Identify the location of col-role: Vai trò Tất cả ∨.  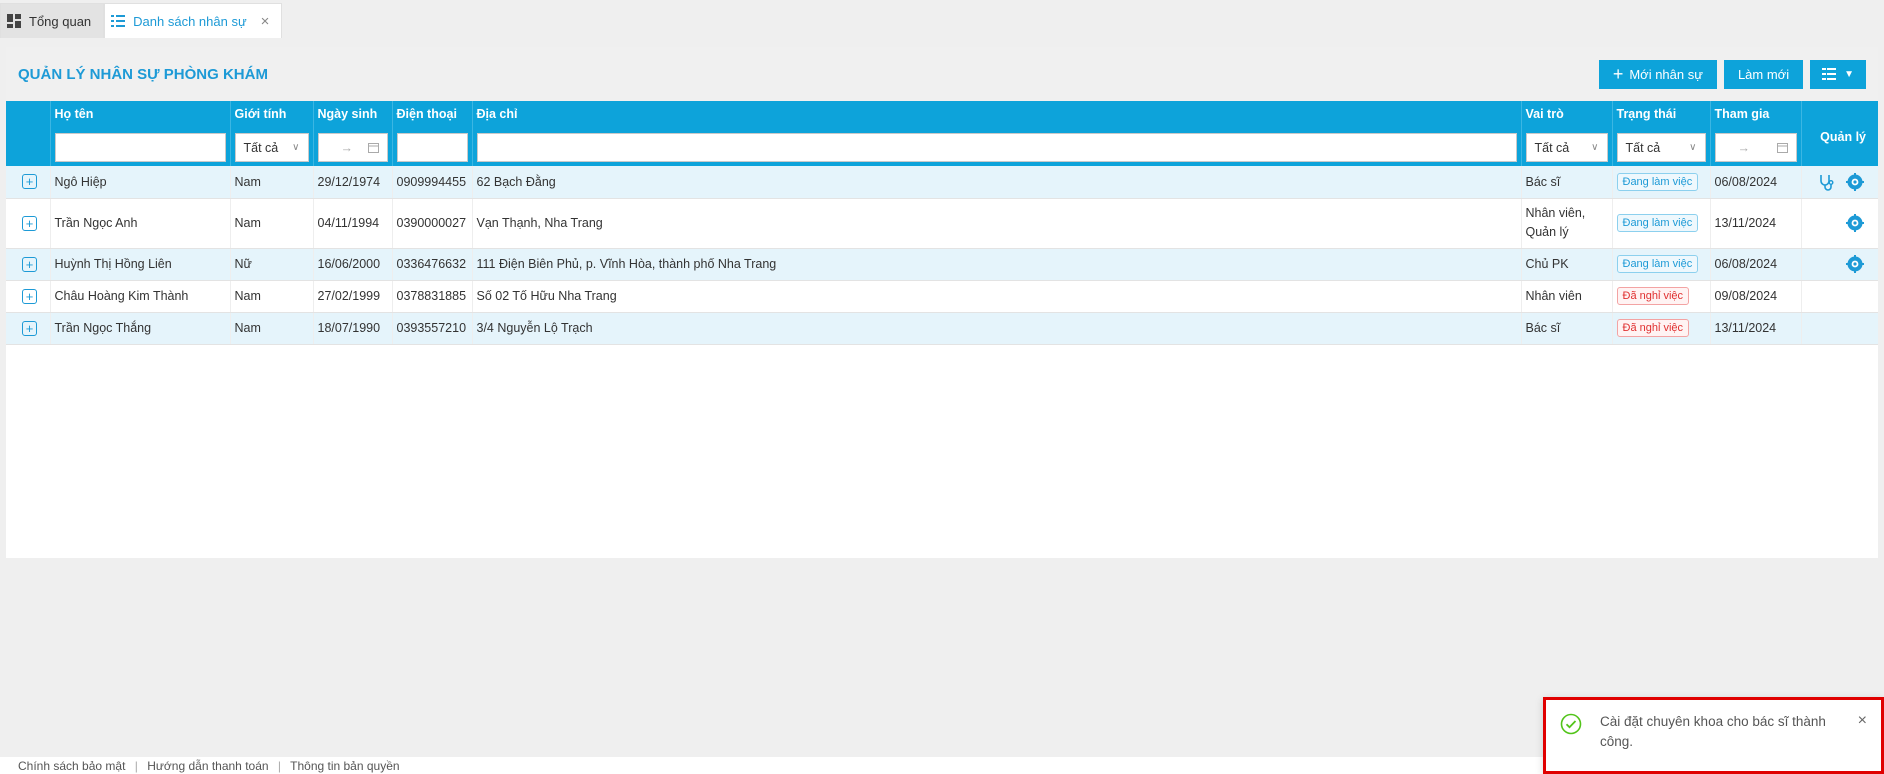
(1567, 133).